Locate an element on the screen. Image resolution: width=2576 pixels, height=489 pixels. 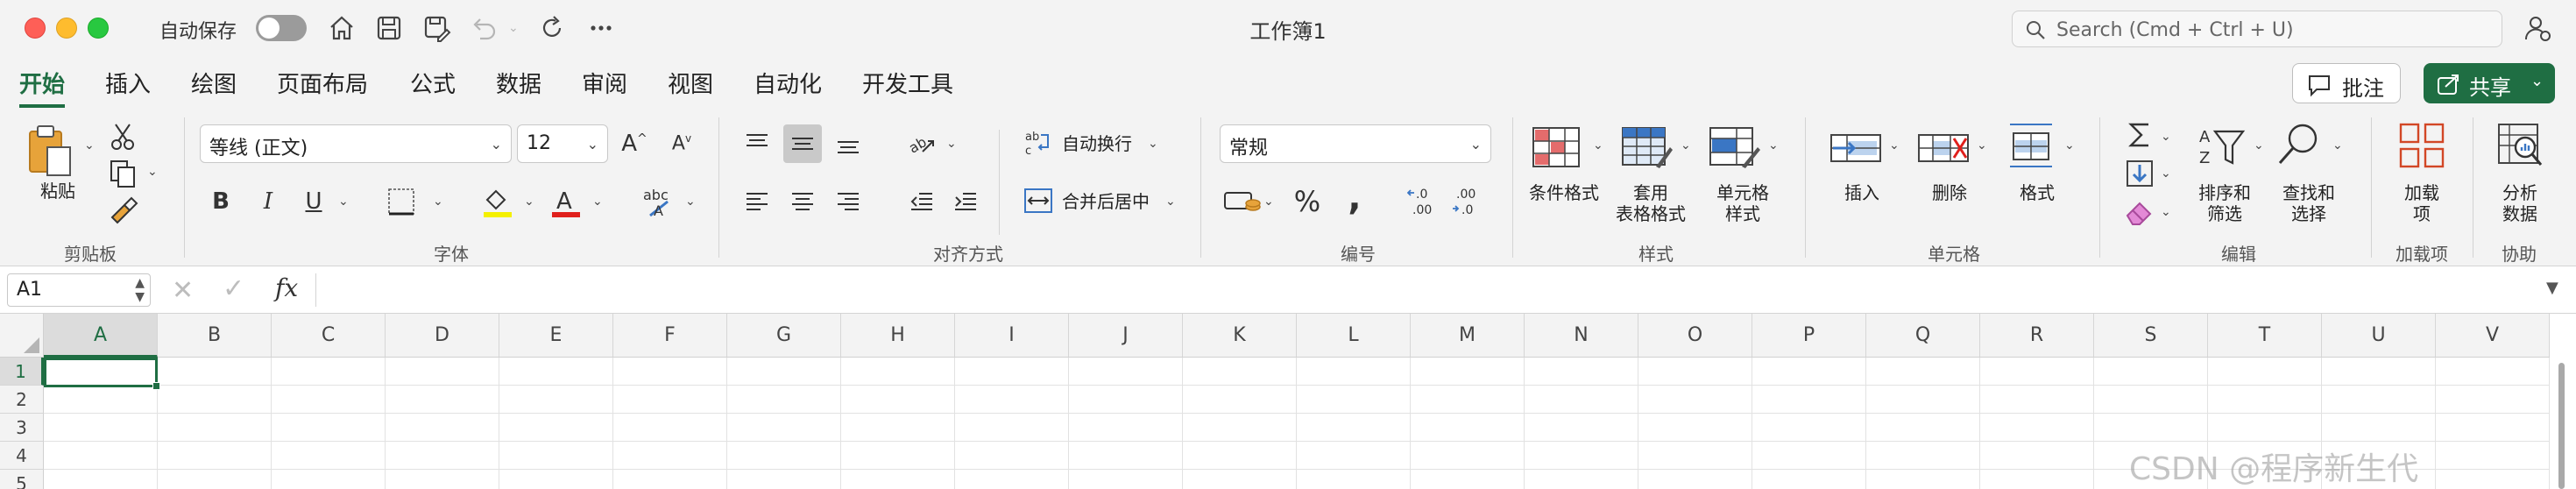
cell-styles-dropdown-icon: ⌄ is located at coordinates (1773, 145).